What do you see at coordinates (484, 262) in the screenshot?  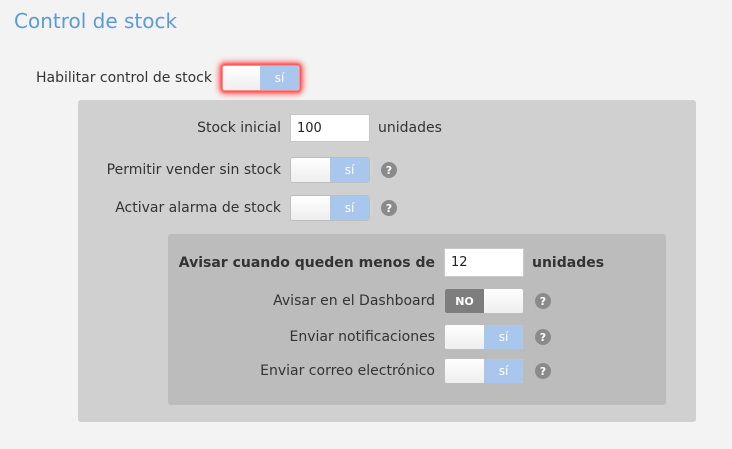 I see `threshold-input: 12` at bounding box center [484, 262].